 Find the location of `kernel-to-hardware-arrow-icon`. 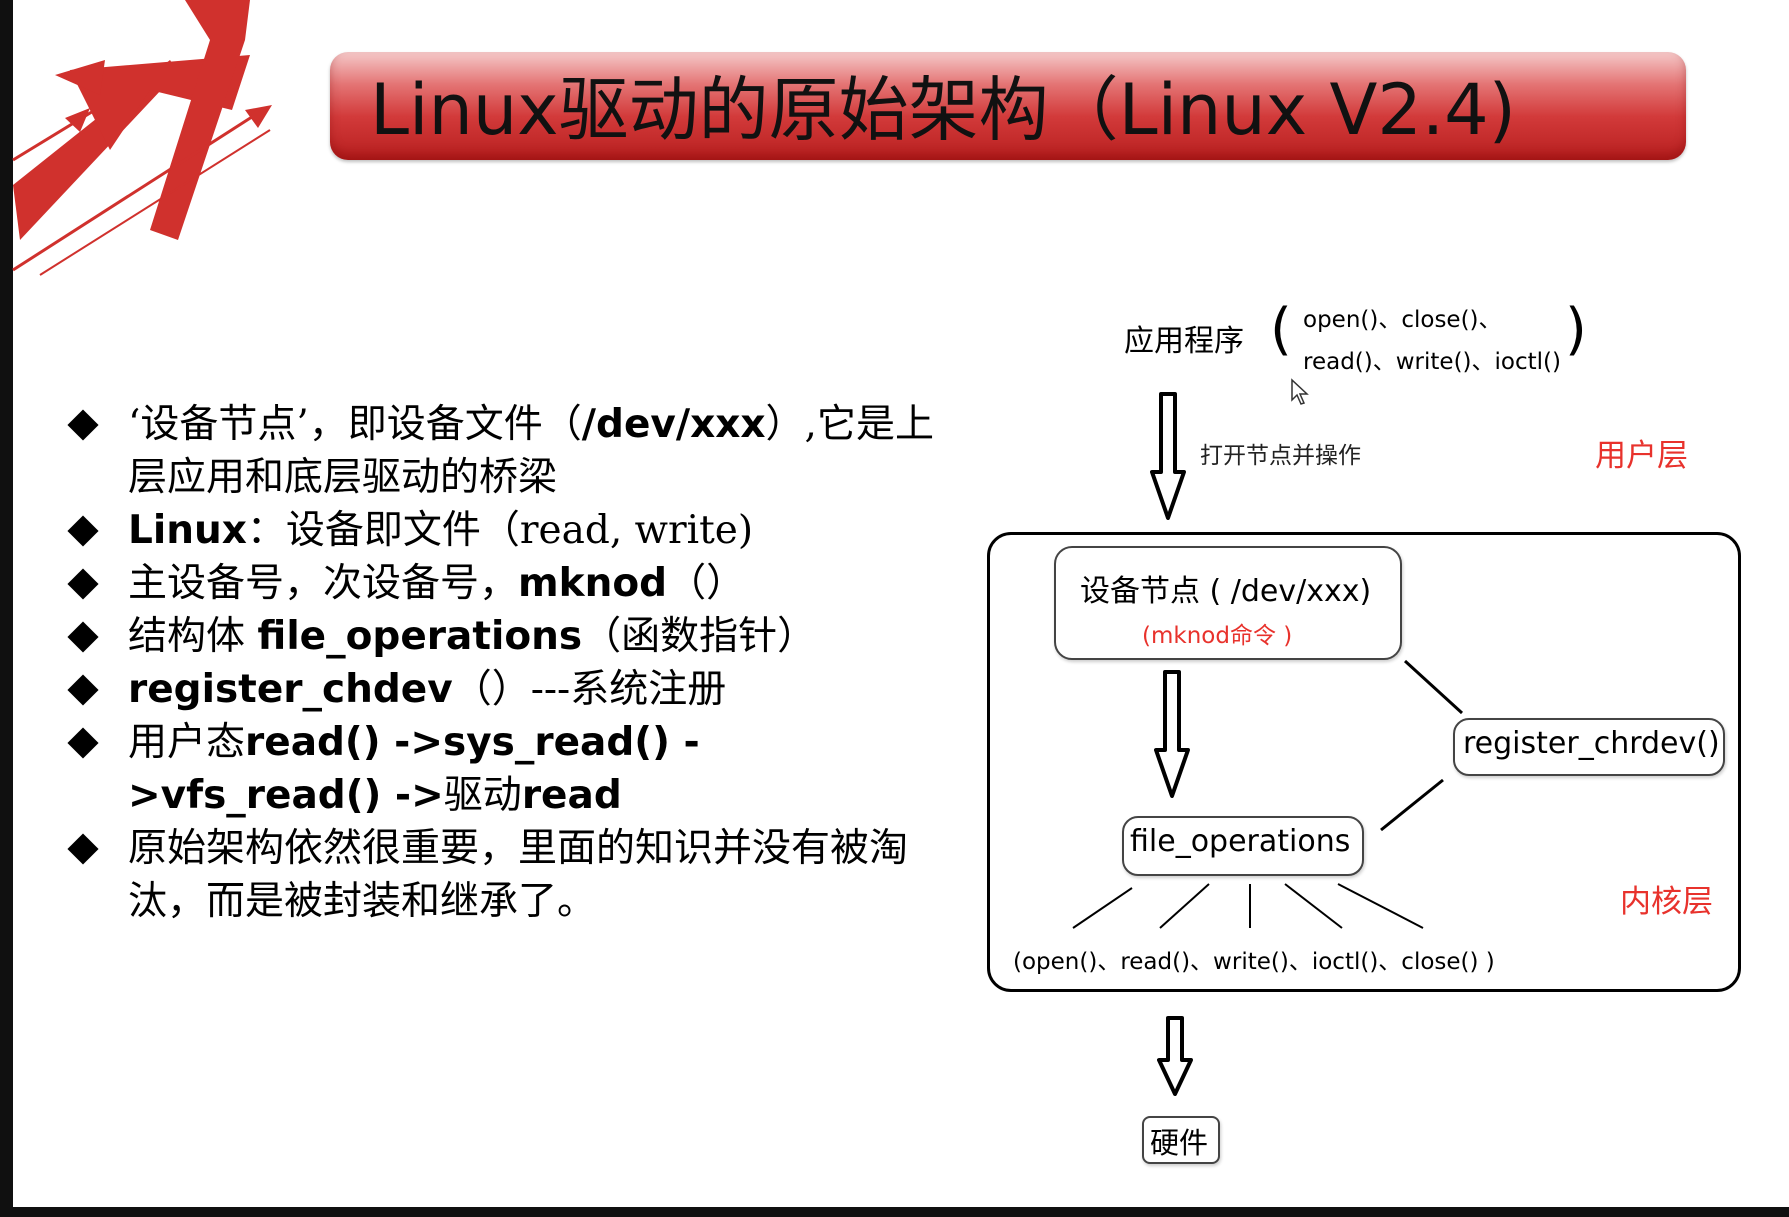

kernel-to-hardware-arrow-icon is located at coordinates (1175, 1056).